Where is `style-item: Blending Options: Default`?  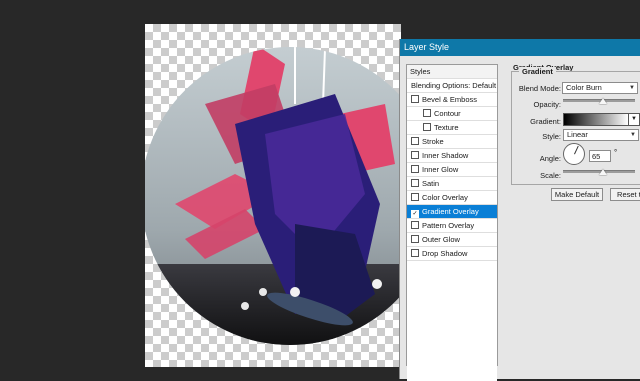 style-item: Blending Options: Default is located at coordinates (452, 86).